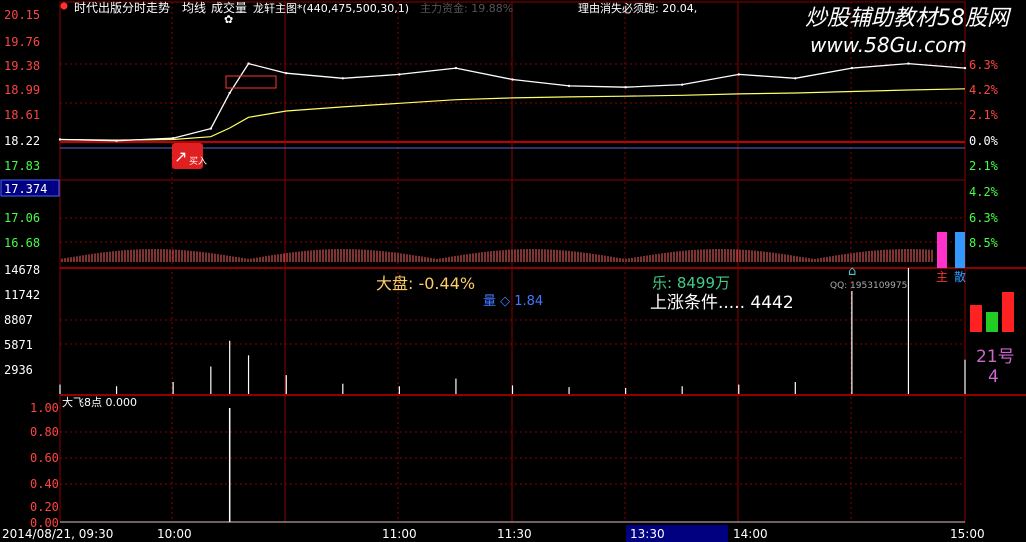 Image resolution: width=1026 pixels, height=542 pixels. Describe the element at coordinates (44, 458) in the screenshot. I see `ind-tick: 0.60` at that location.